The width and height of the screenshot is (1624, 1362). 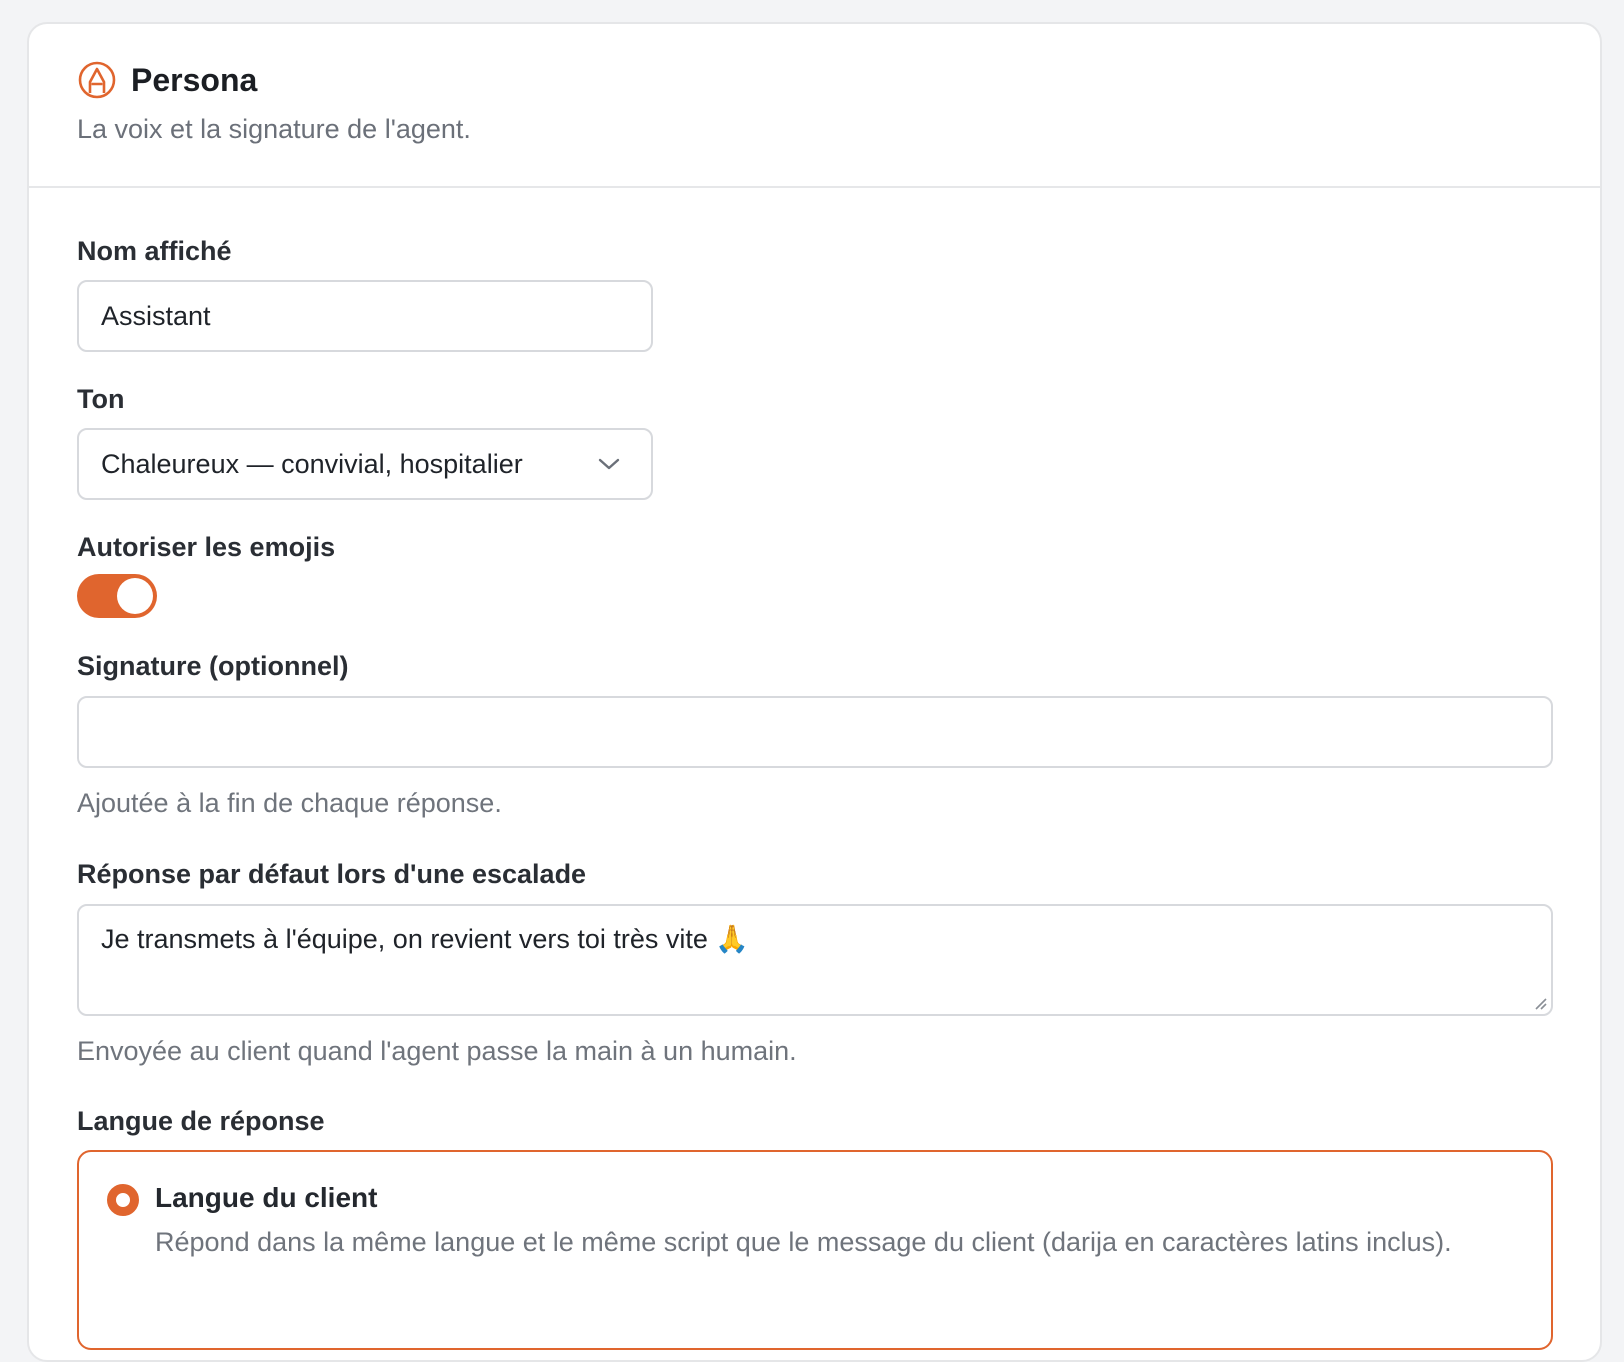 What do you see at coordinates (609, 464) in the screenshot?
I see `chevron-down-icon` at bounding box center [609, 464].